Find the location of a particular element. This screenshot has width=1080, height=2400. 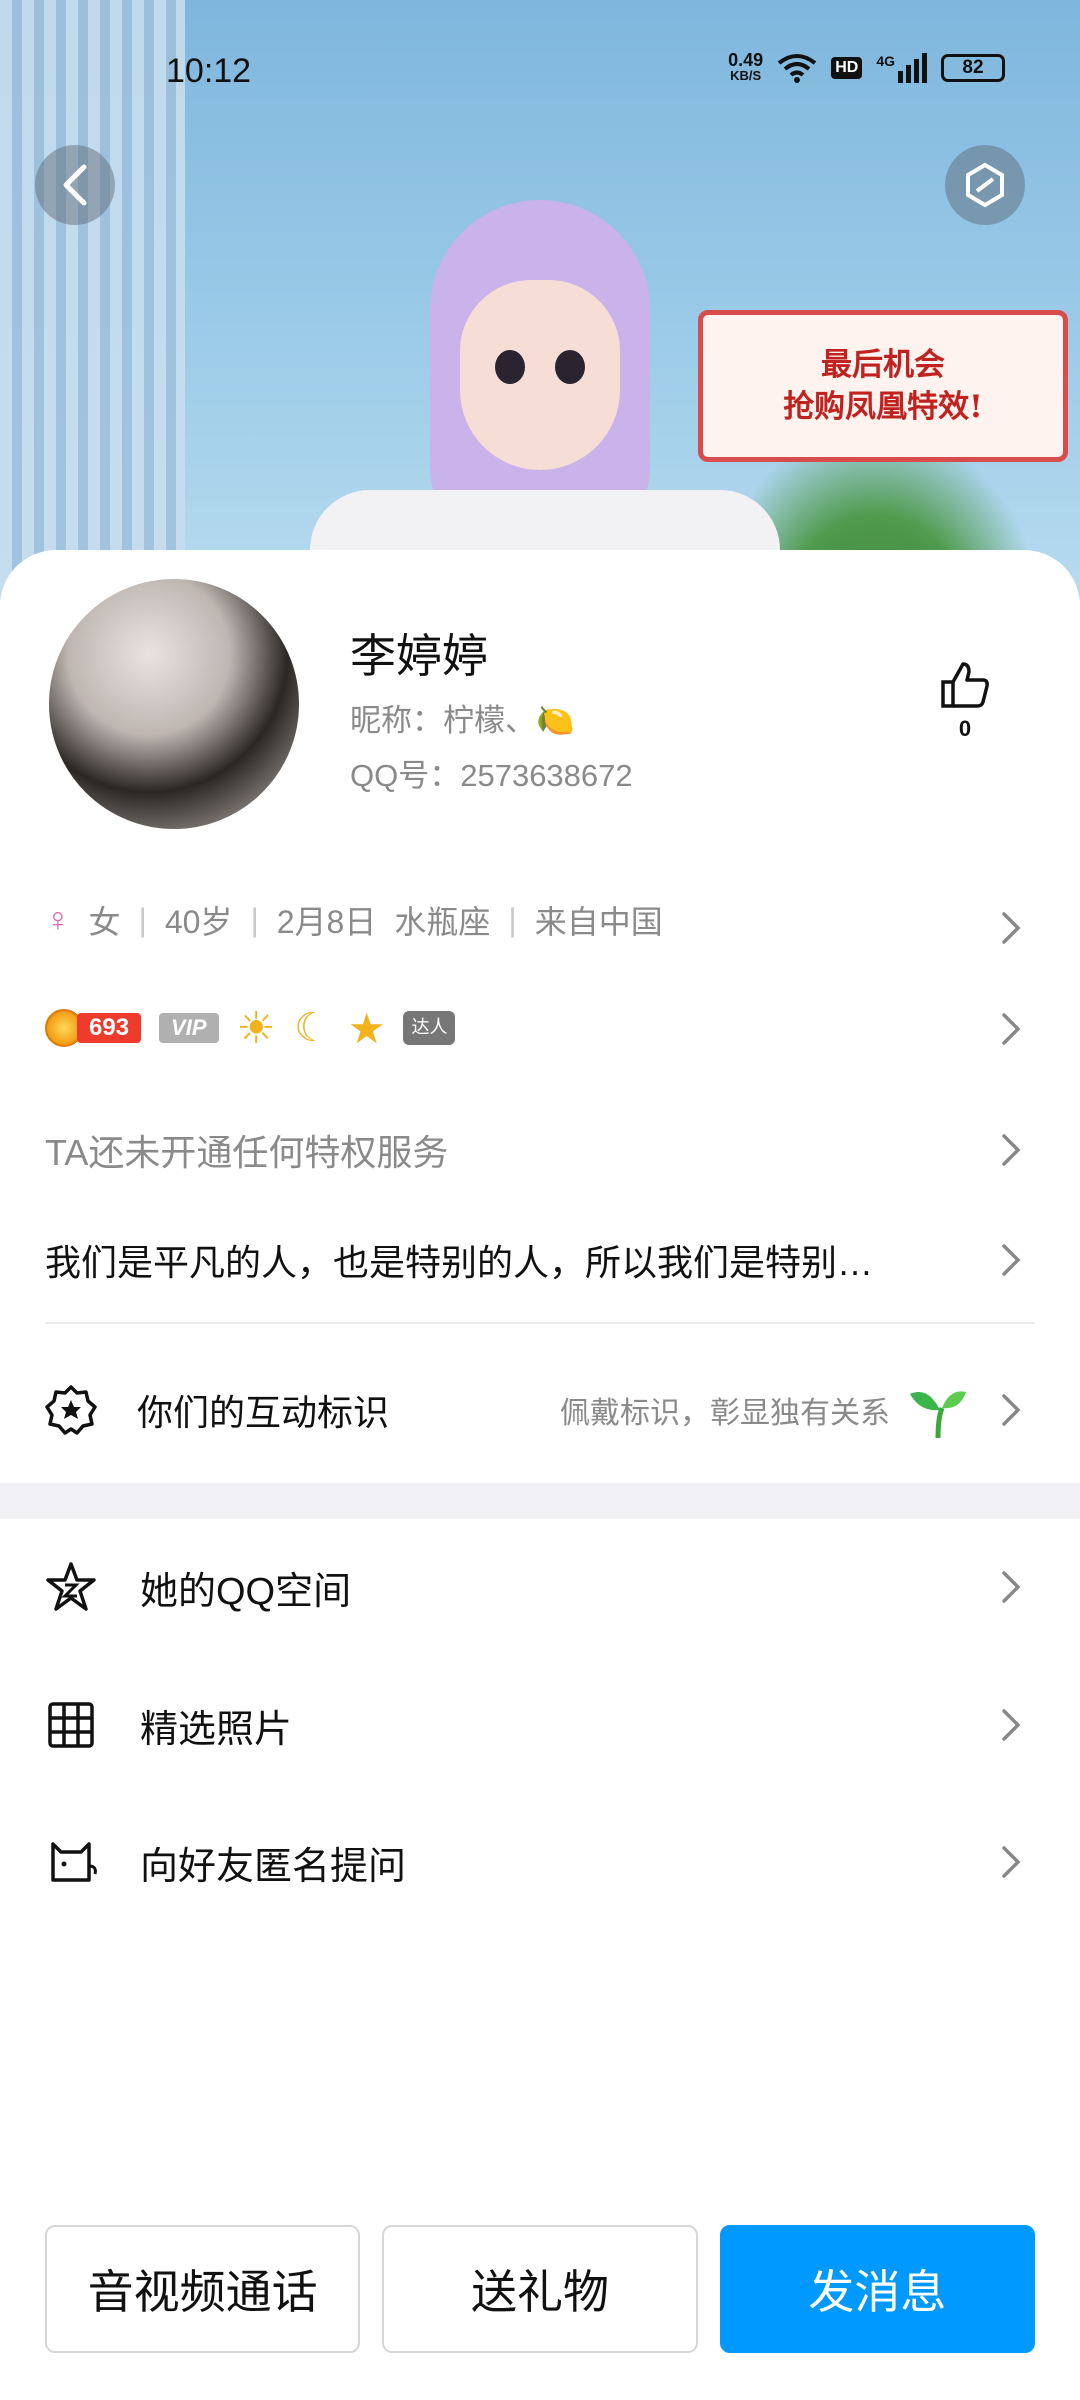

anonymous-question-icon is located at coordinates (74, 1862).